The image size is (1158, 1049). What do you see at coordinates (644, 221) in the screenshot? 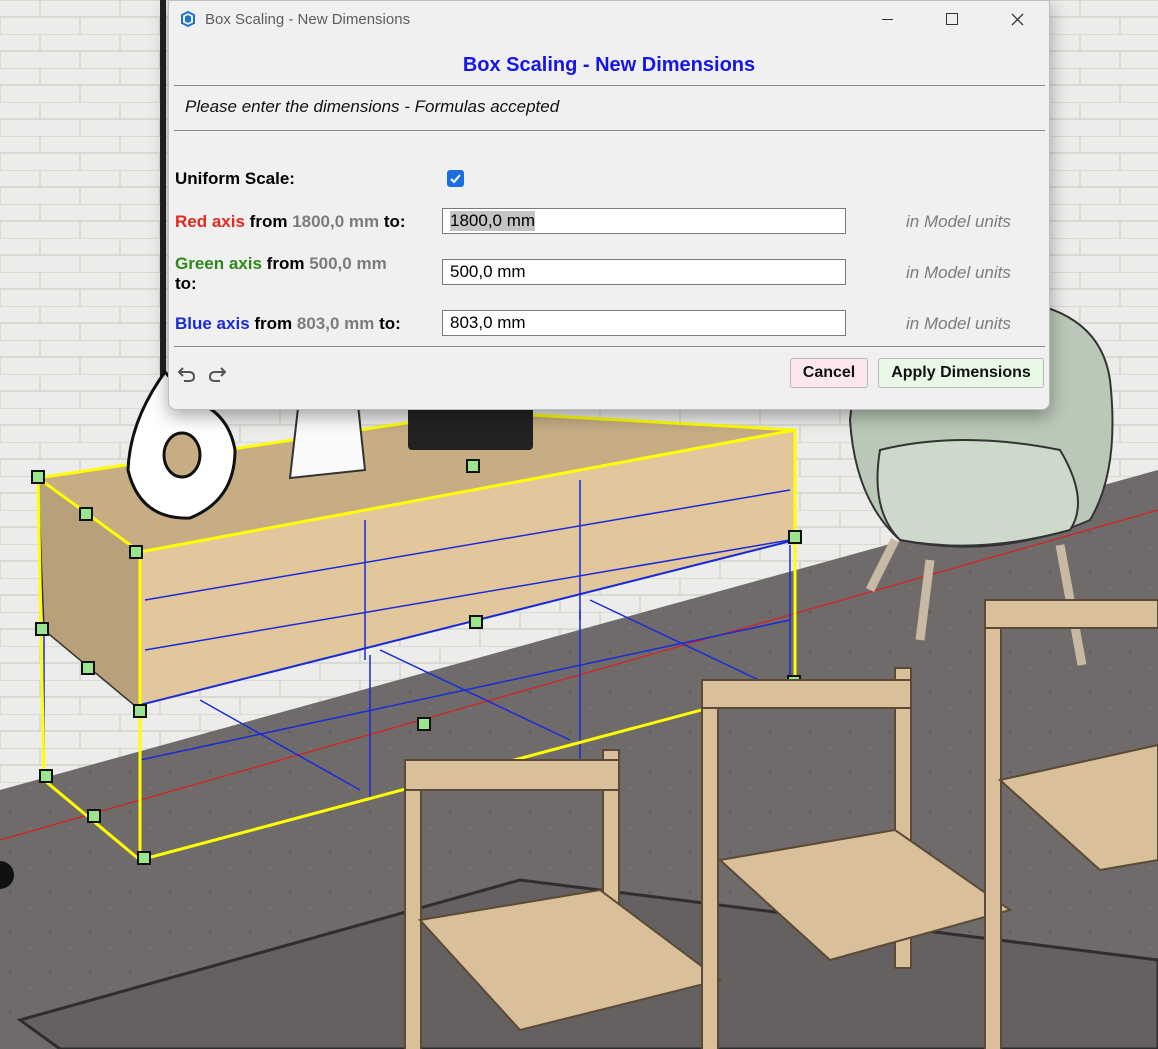
I see `red-axis-input: 1800,0 mm` at bounding box center [644, 221].